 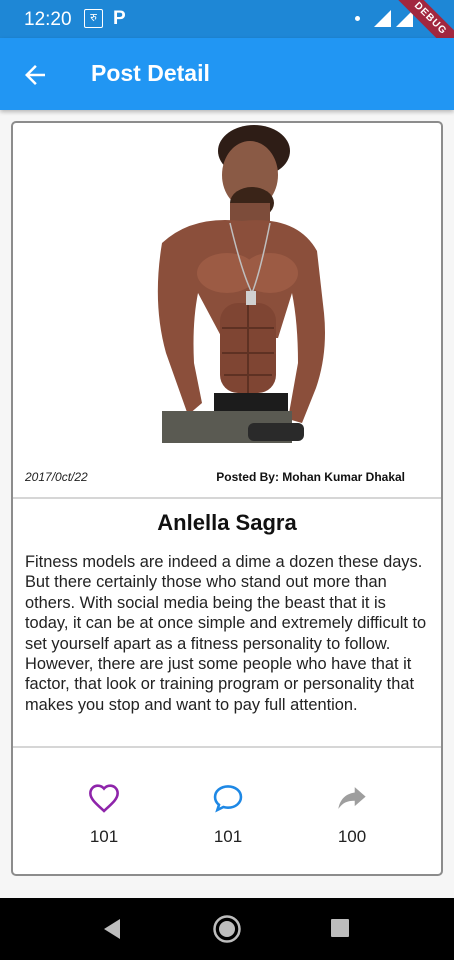 What do you see at coordinates (104, 836) in the screenshot?
I see `like-count: 101` at bounding box center [104, 836].